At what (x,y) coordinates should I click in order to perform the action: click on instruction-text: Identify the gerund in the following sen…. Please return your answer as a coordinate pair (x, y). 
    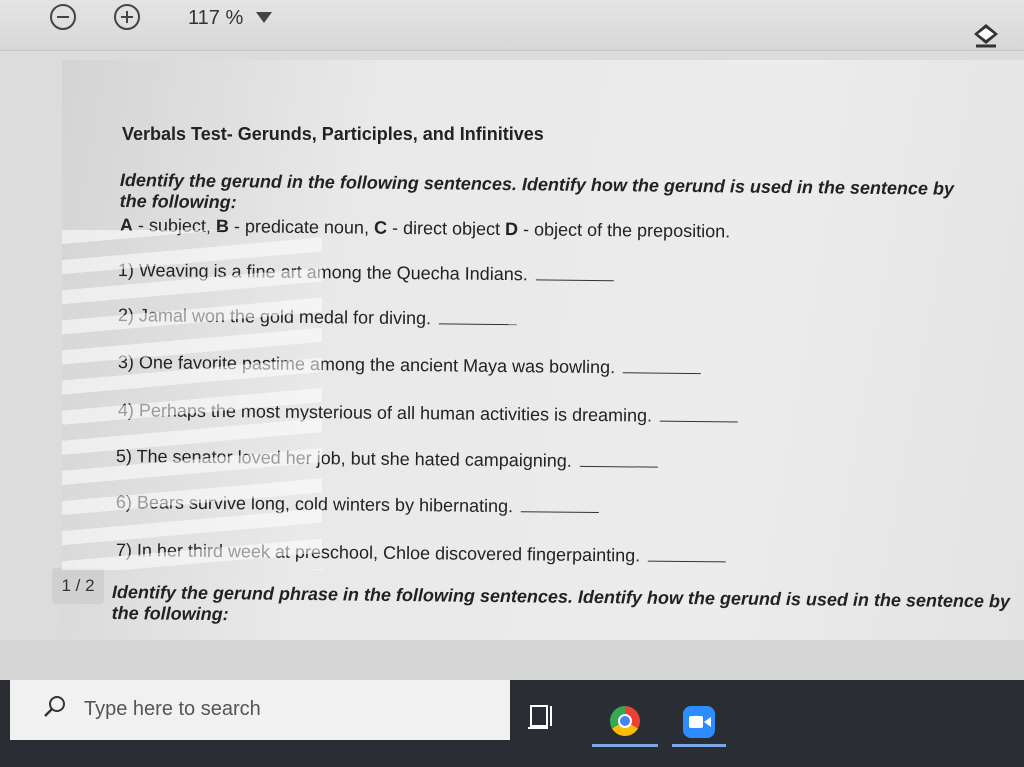
    Looking at the image, I should click on (537, 191).